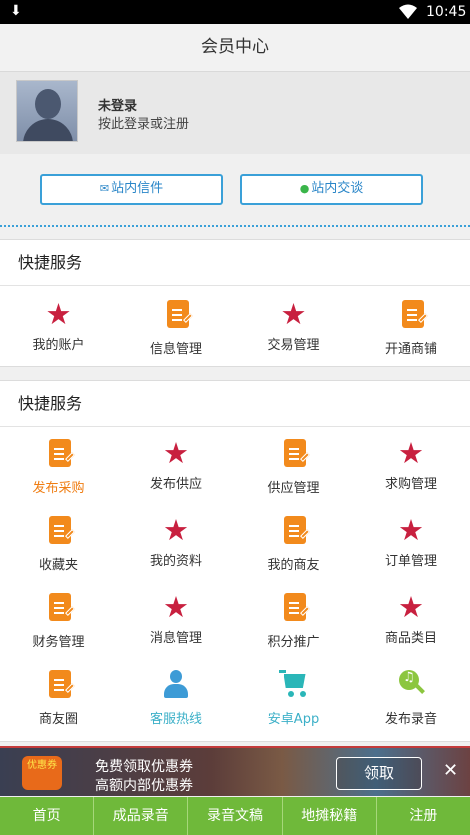 The image size is (470, 835). What do you see at coordinates (410, 484) in the screenshot?
I see `service-label: 求购管理` at bounding box center [410, 484].